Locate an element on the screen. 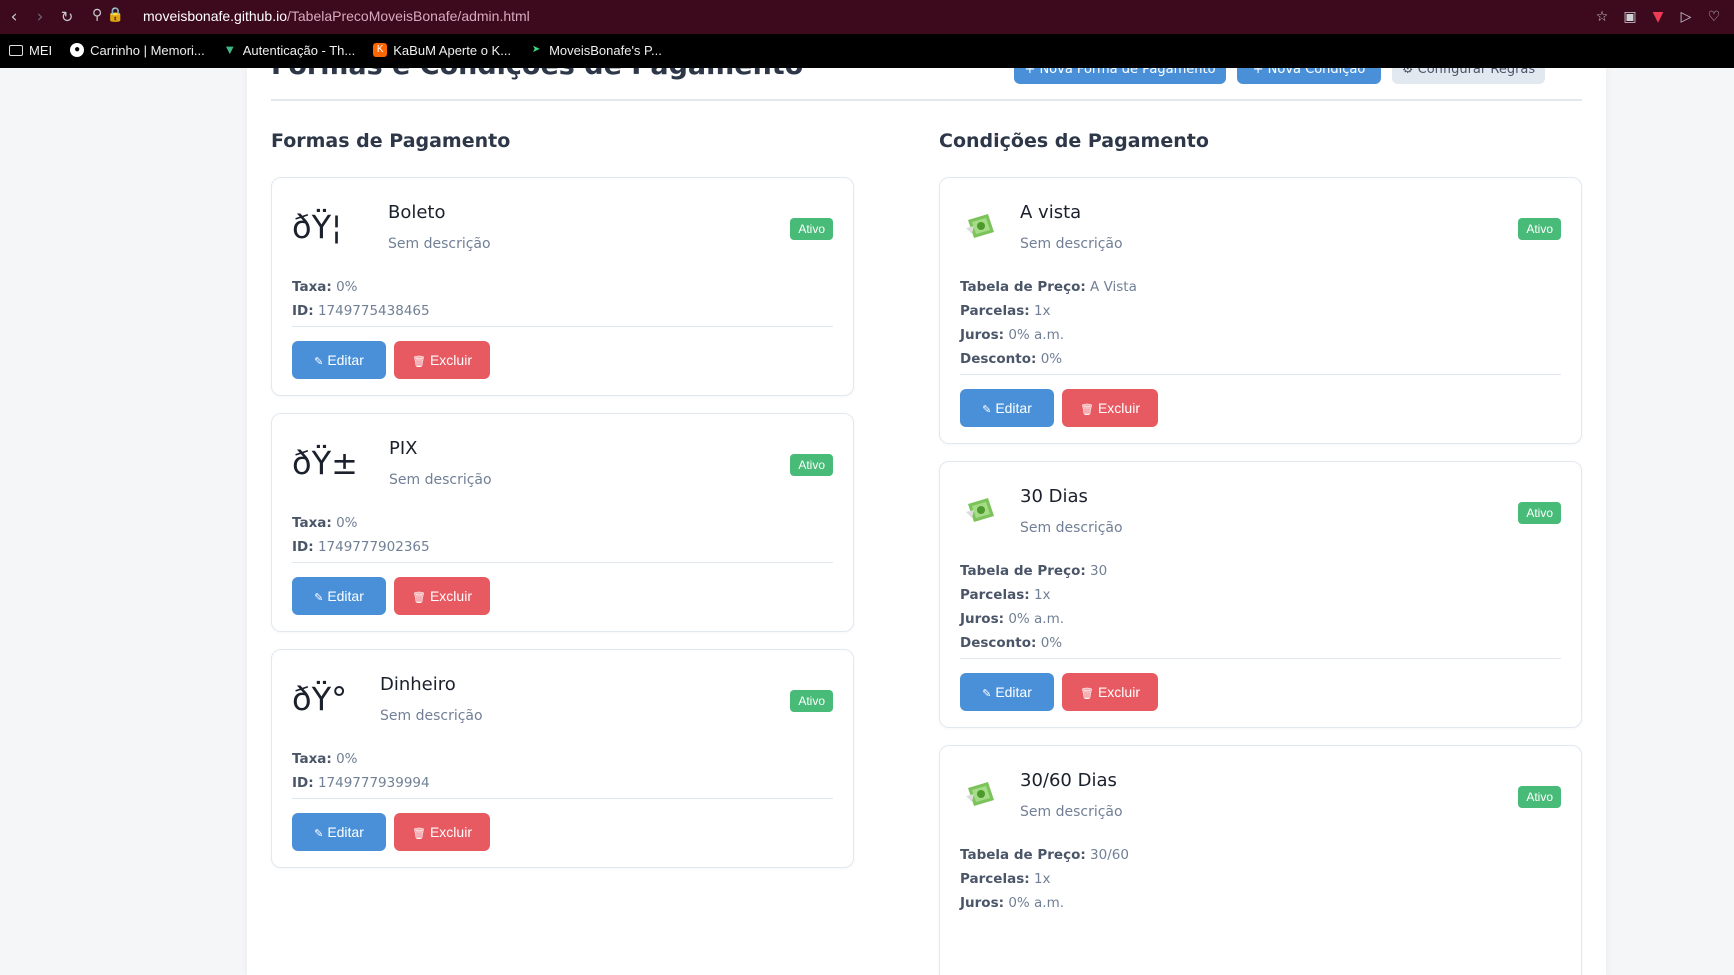 The image size is (1734, 975). toolbar-icons: ☆ ▣ ▼ ▷ ♡ is located at coordinates (1658, 17).